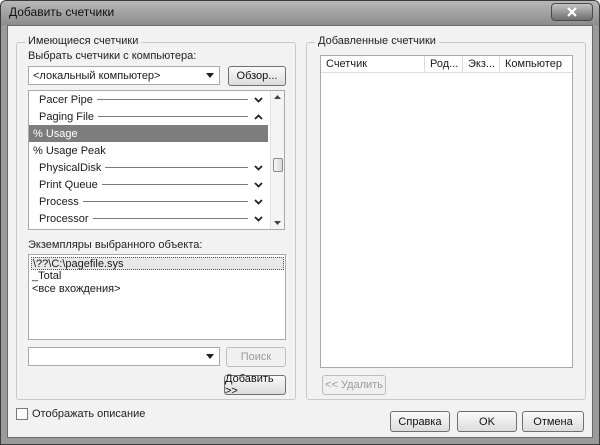 Image resolution: width=600 pixels, height=445 pixels. I want to click on help-button: Справка, so click(420, 421).